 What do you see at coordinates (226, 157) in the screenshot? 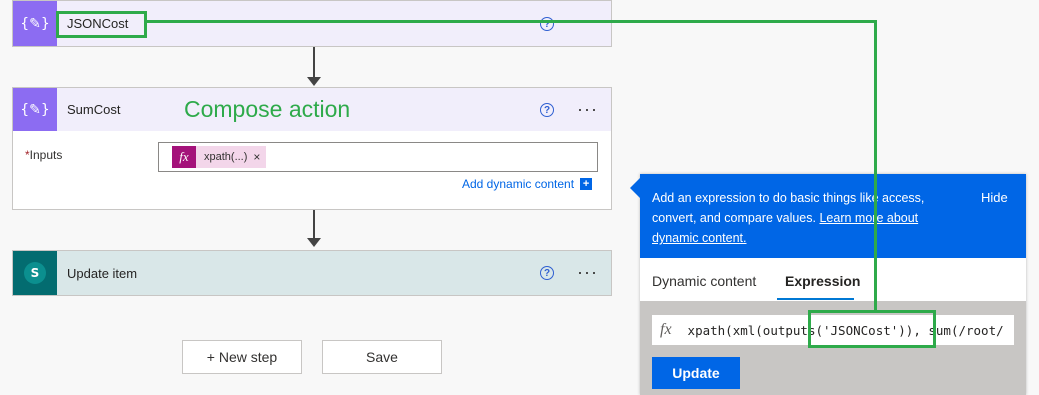
I see `token-label: xpath(...)` at bounding box center [226, 157].